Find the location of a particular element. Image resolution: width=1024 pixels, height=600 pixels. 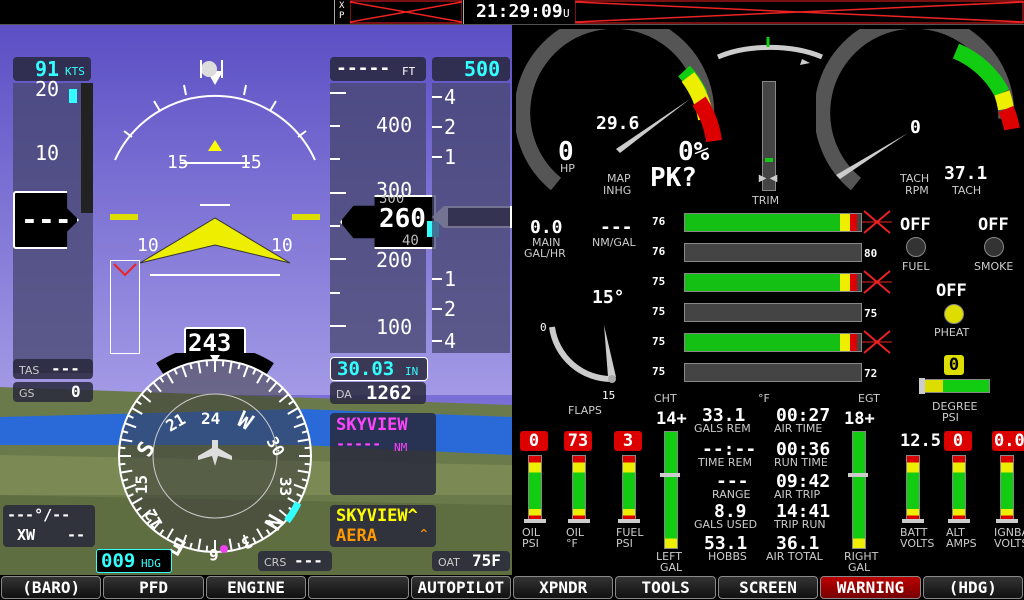

autopilot-button: AUTOPILOT is located at coordinates (461, 587).